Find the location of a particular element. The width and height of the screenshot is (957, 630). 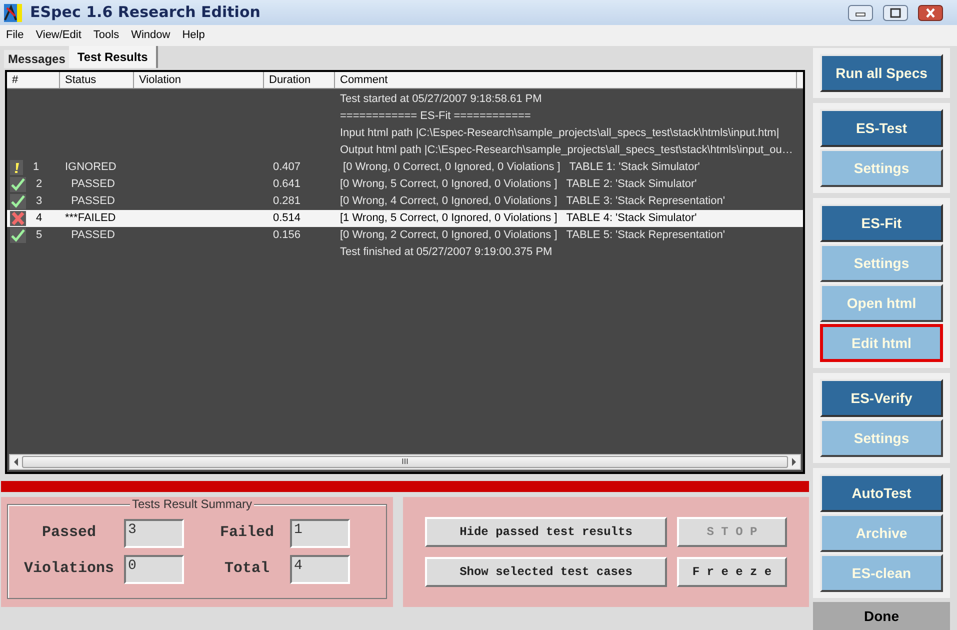

side-button: ES-Verify is located at coordinates (881, 398).